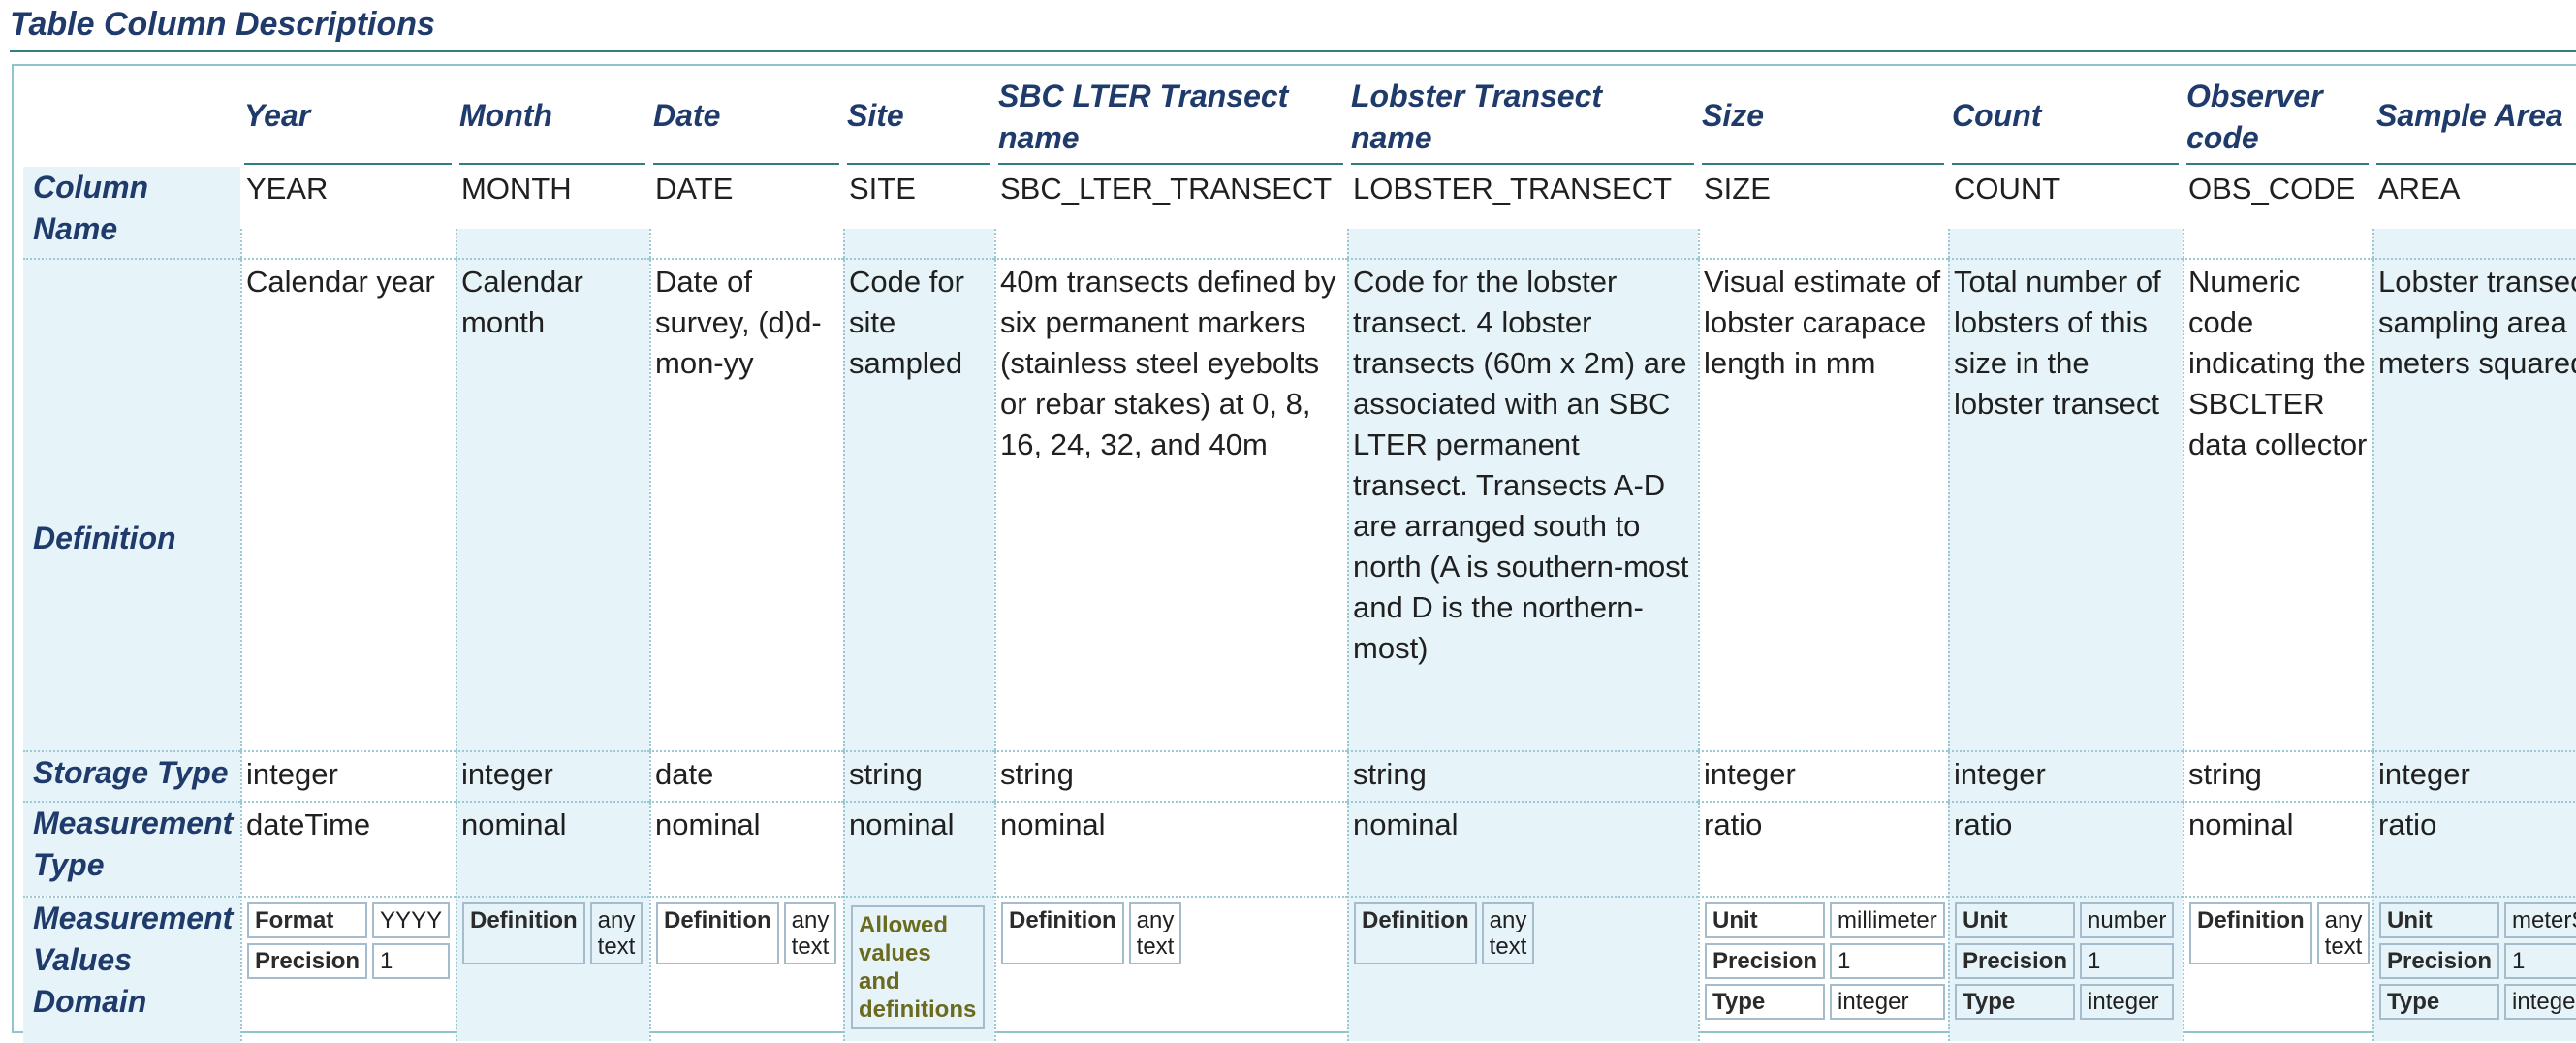 The width and height of the screenshot is (2576, 1043). What do you see at coordinates (1477, 117) in the screenshot?
I see `column-header-lobster-transect-name: Lobster Transect name` at bounding box center [1477, 117].